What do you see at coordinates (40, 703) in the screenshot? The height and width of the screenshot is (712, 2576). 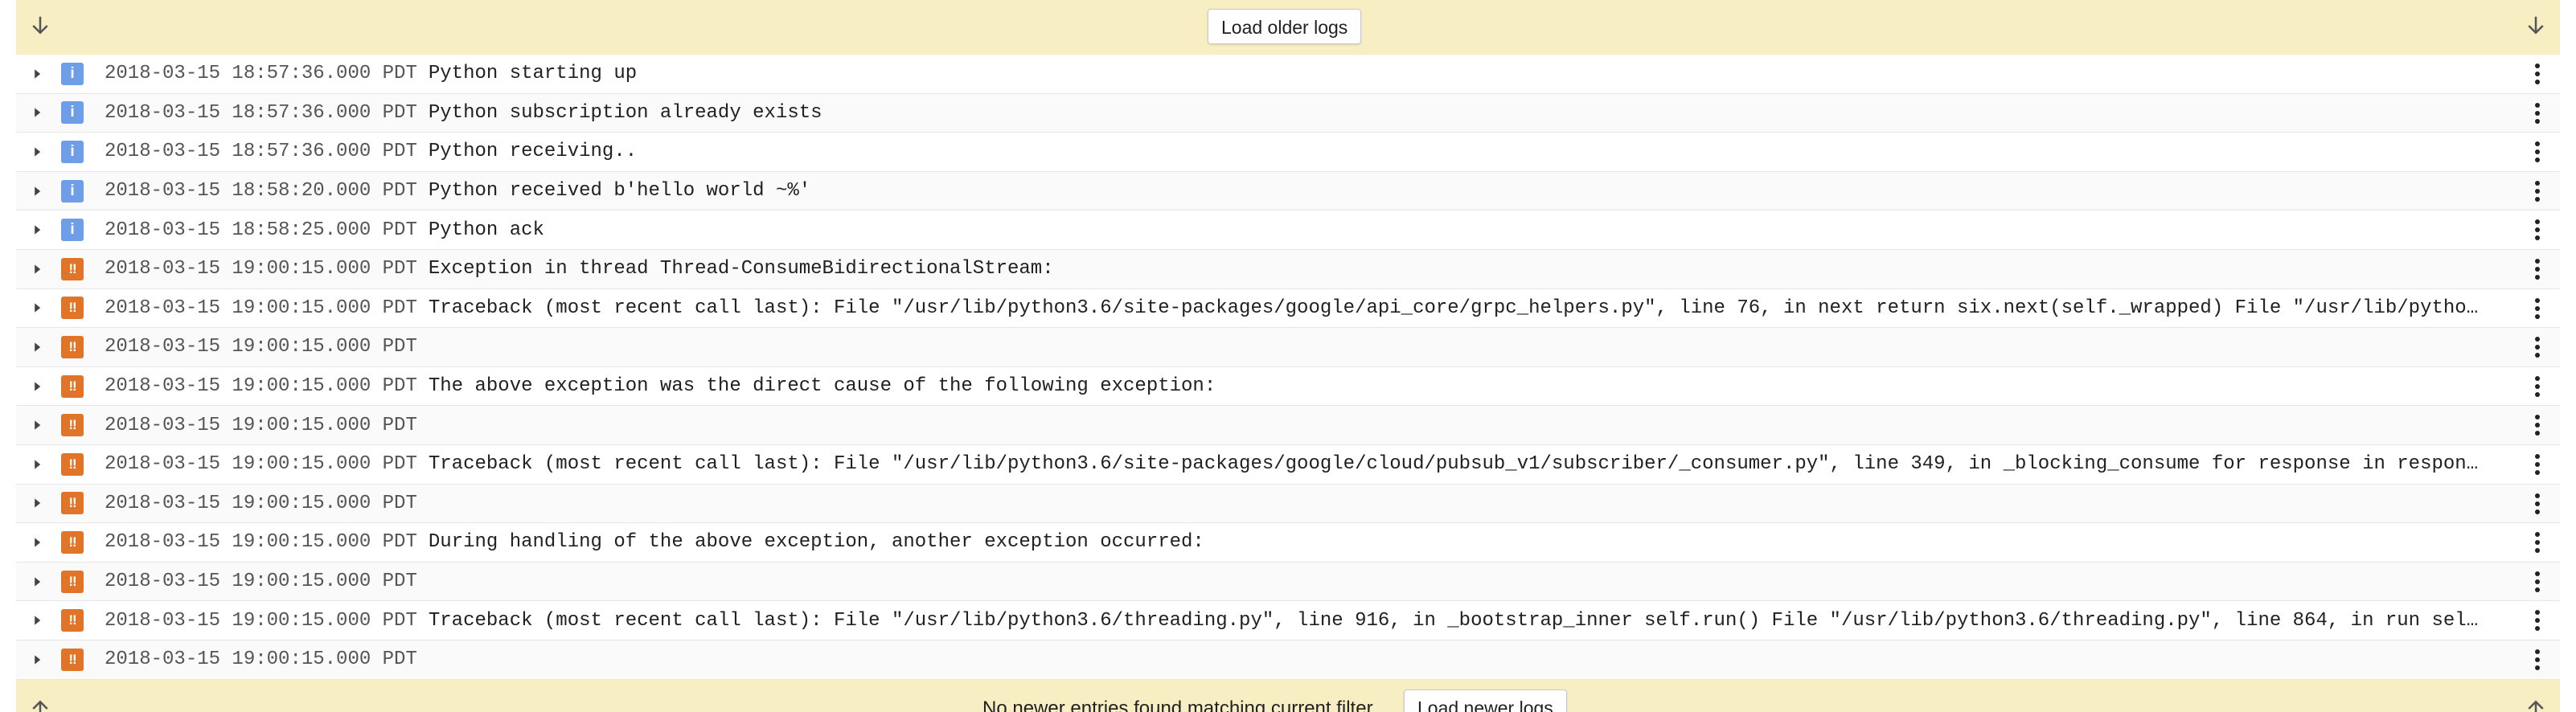 I see `scroll-up-icon` at bounding box center [40, 703].